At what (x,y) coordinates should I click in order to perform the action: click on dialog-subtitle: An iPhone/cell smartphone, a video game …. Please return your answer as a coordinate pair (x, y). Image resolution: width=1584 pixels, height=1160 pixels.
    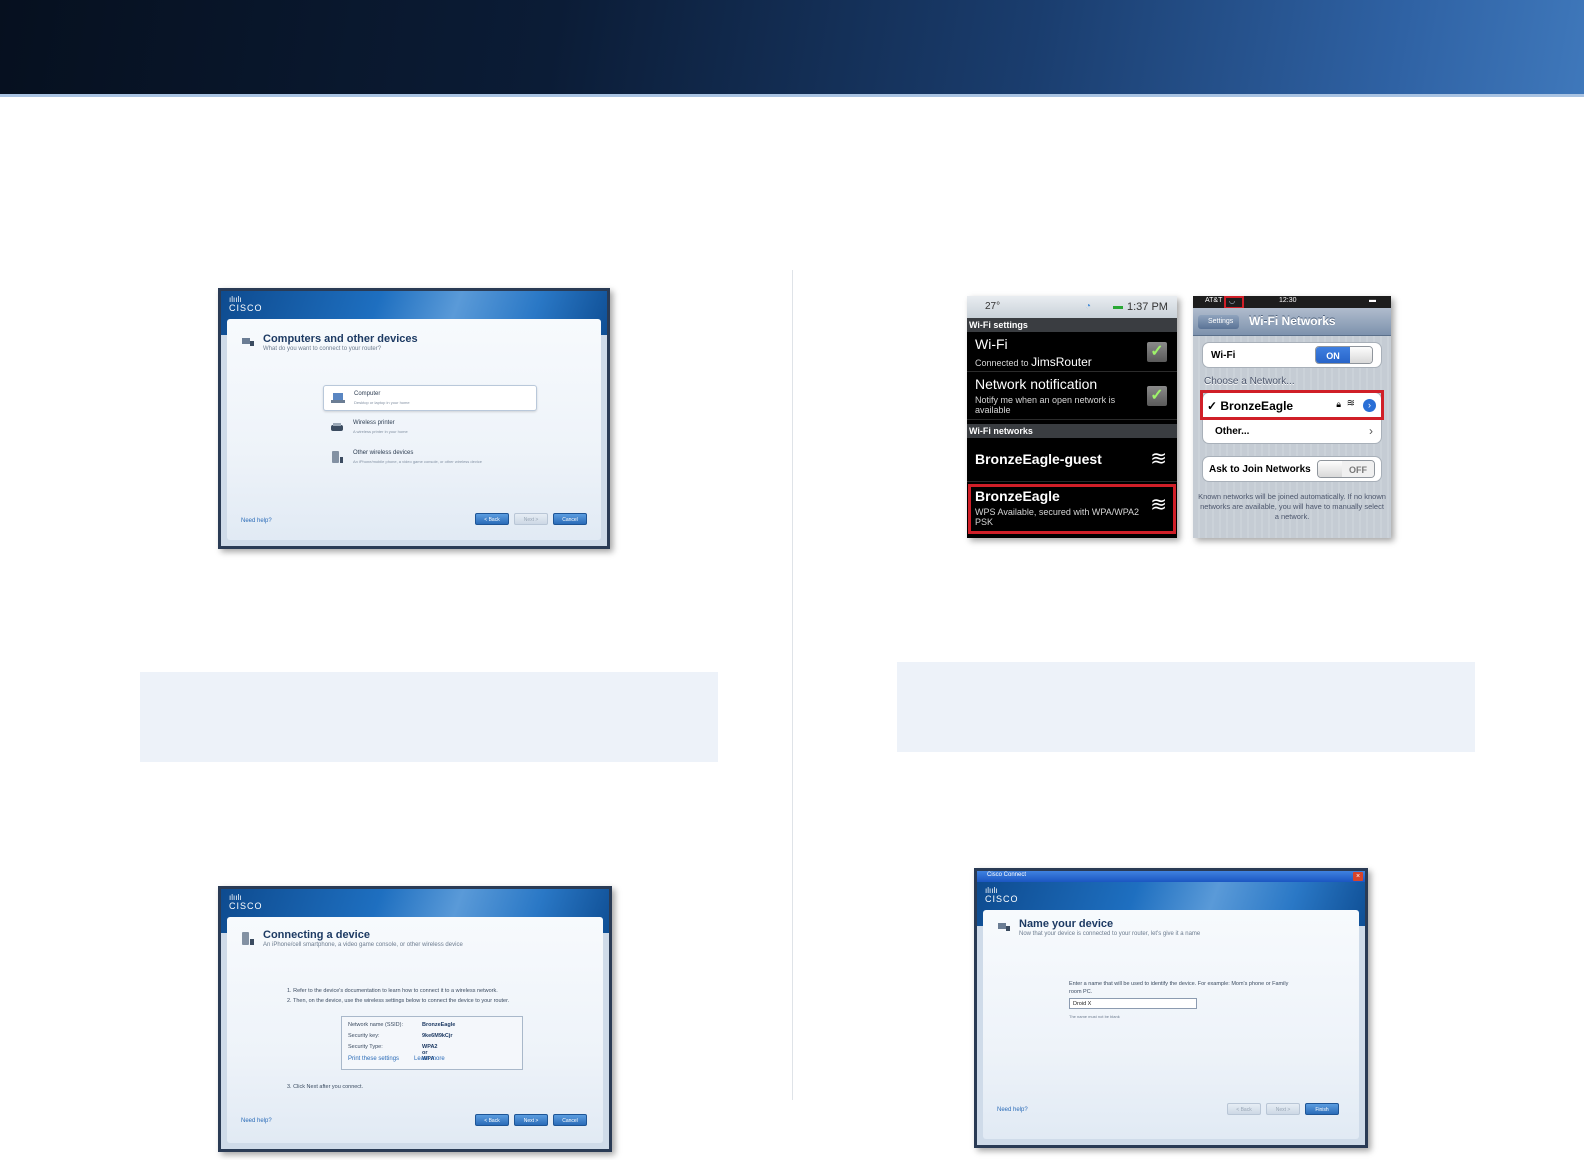
    Looking at the image, I should click on (363, 945).